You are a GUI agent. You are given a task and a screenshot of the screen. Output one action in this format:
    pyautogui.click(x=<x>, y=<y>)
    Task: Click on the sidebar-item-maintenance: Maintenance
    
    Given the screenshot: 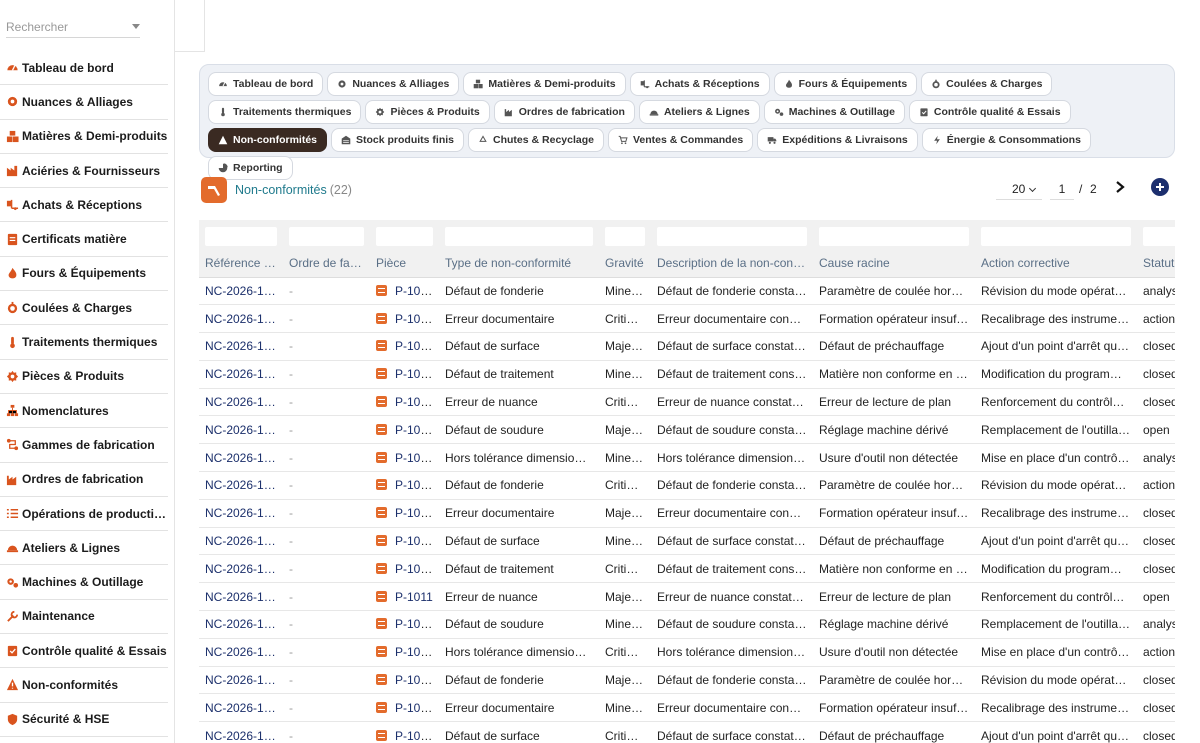 What is the action you would take?
    pyautogui.click(x=84, y=617)
    